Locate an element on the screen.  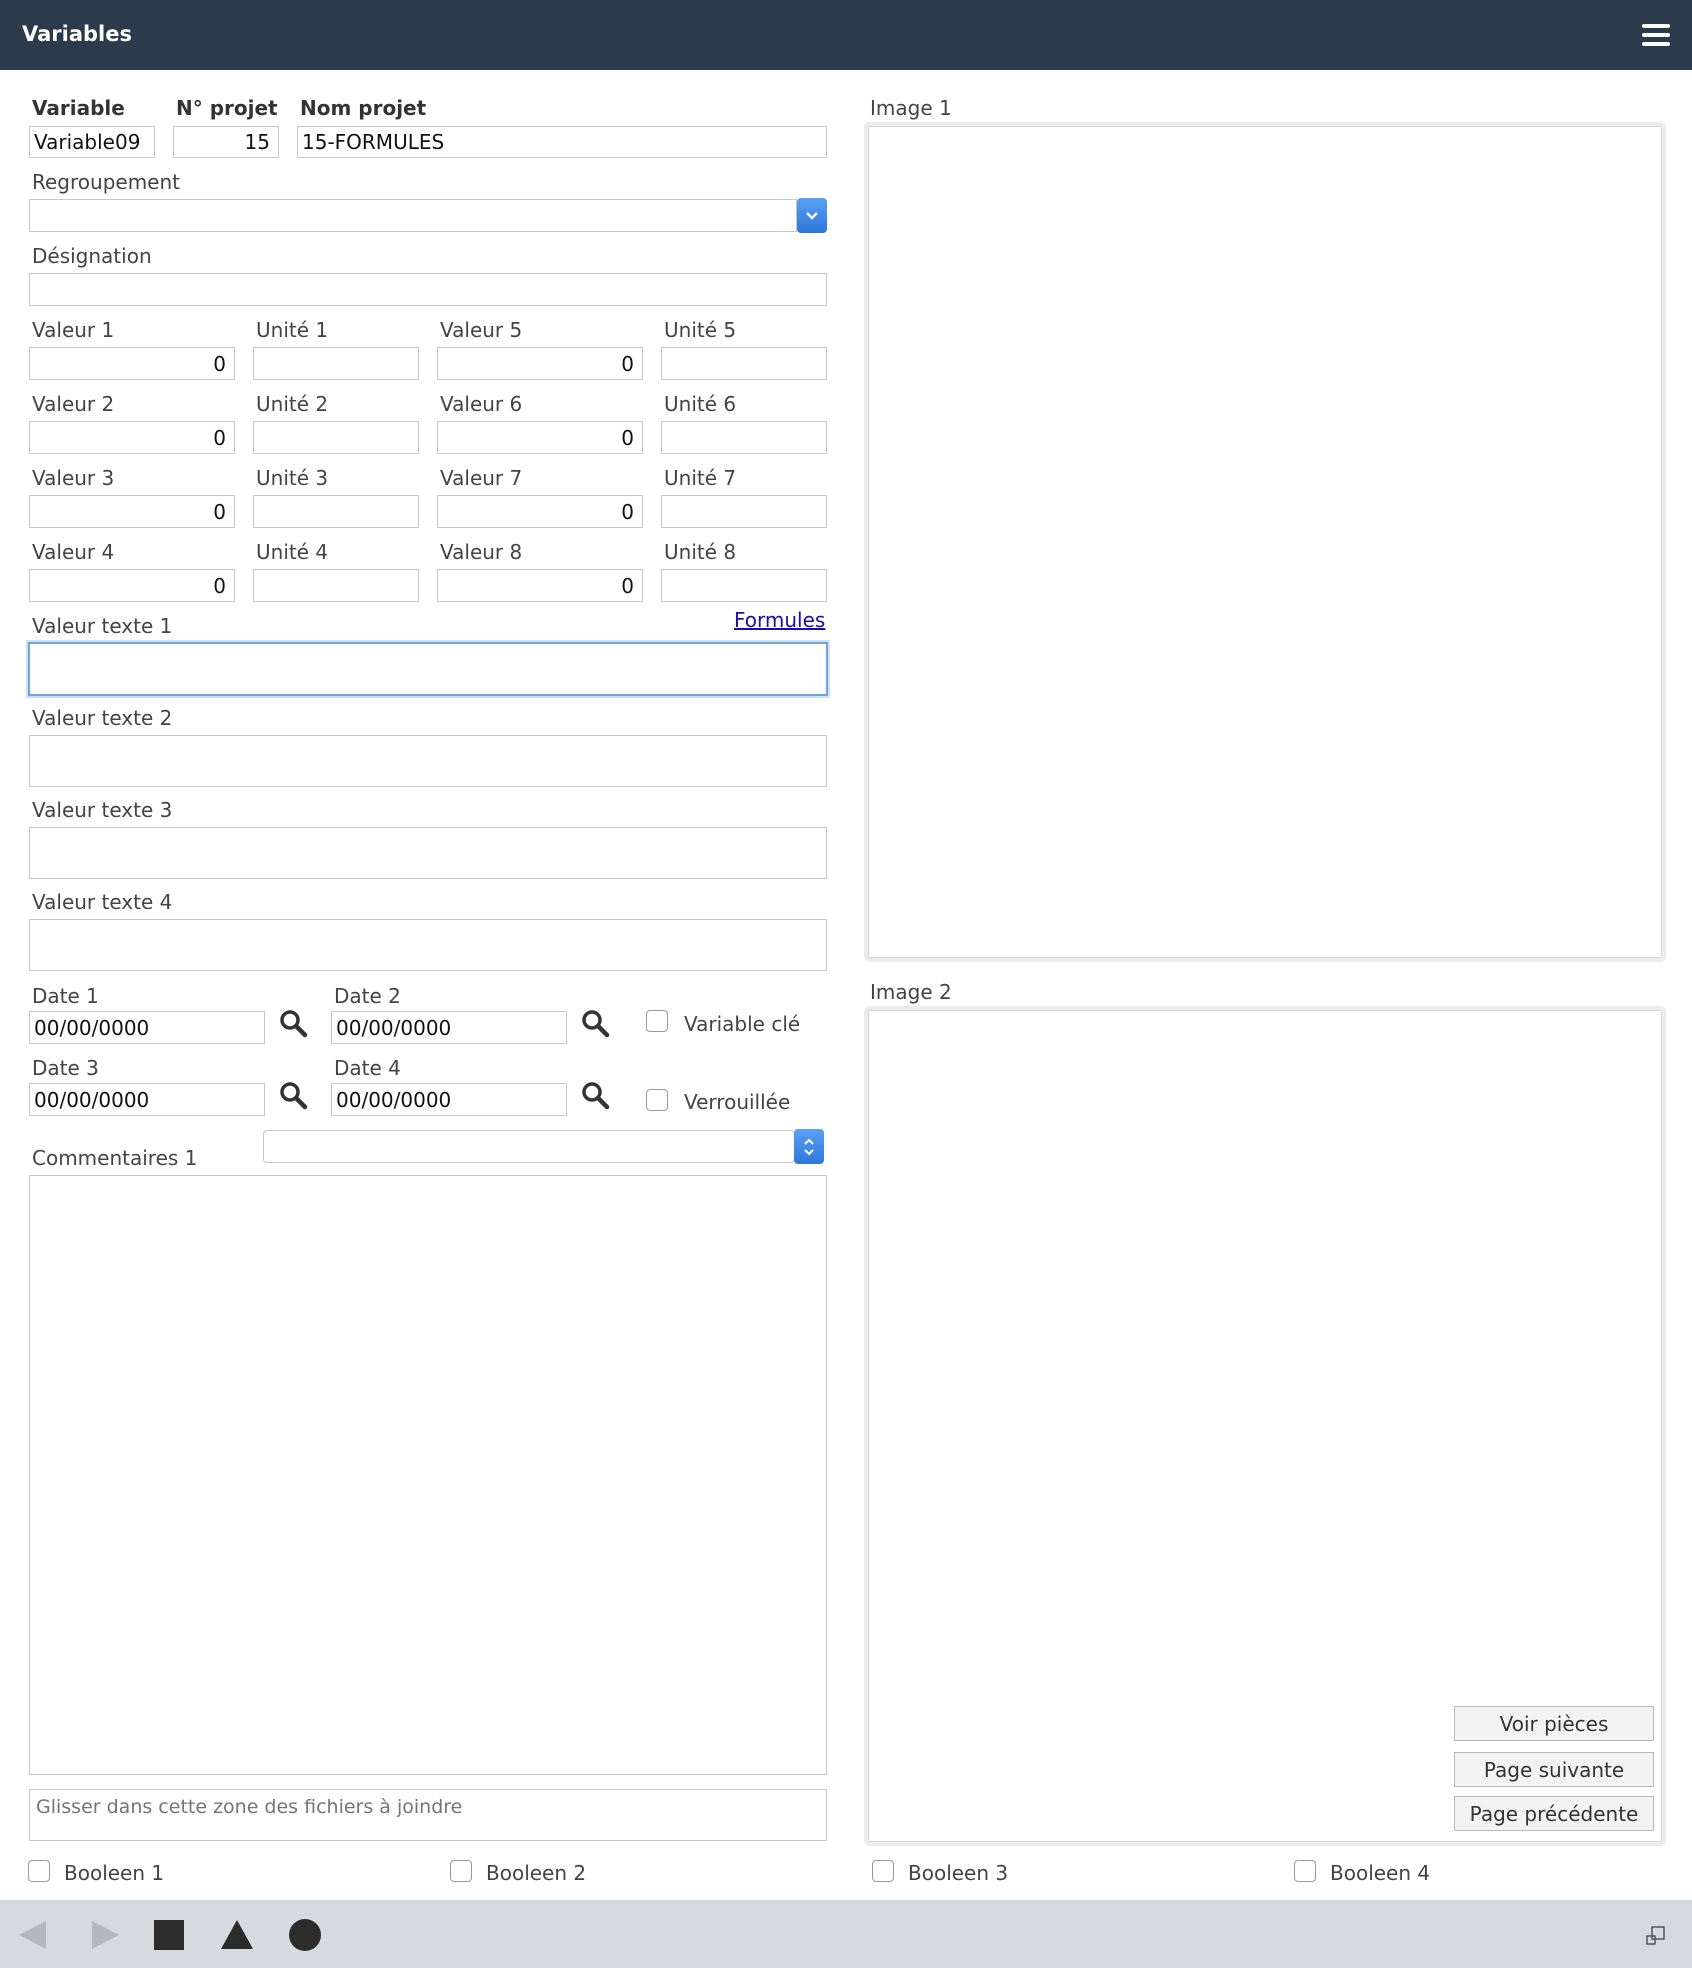
valeur-label: Valeur 3 is located at coordinates (73, 478).